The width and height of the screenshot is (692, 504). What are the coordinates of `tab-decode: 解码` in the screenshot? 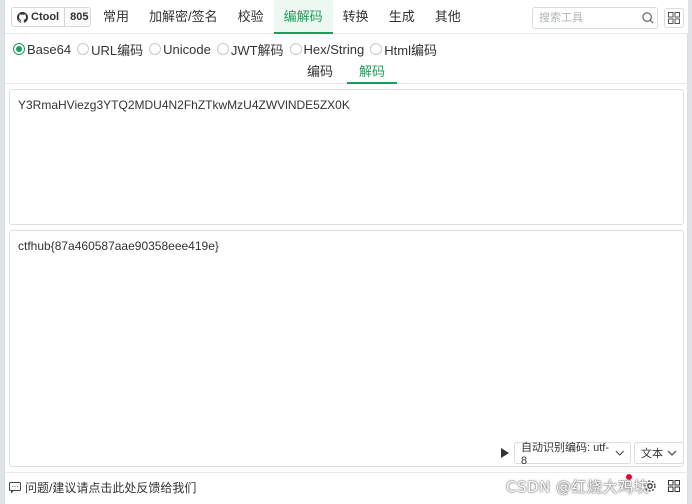 It's located at (372, 72).